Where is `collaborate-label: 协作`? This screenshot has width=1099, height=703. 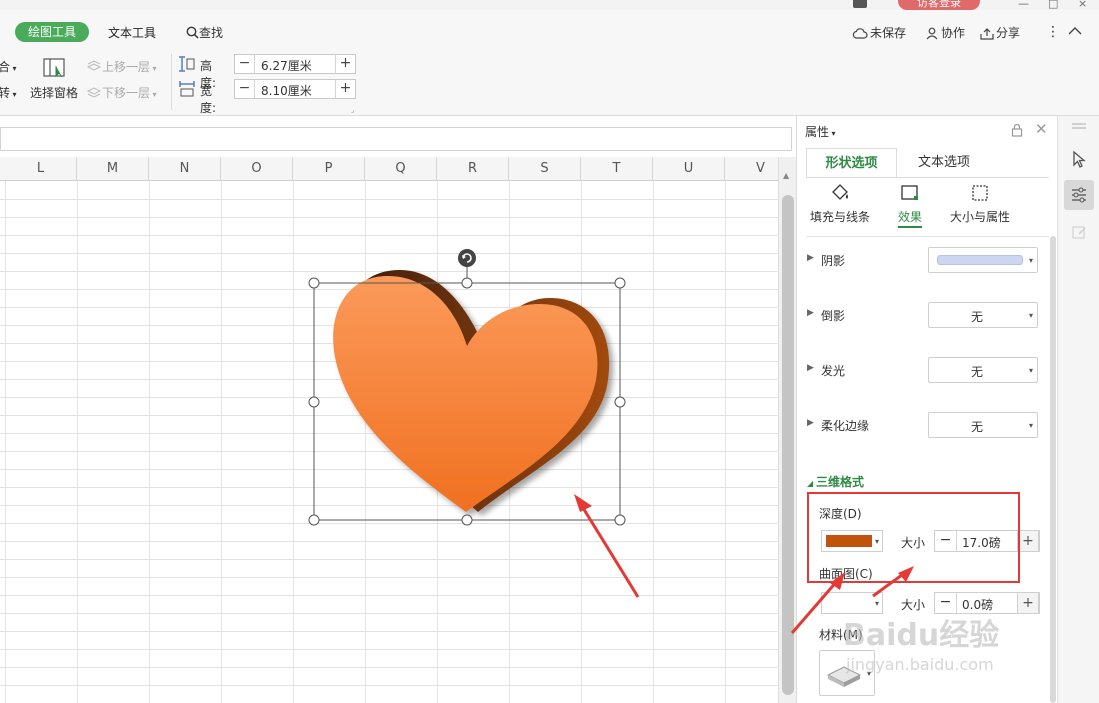
collaborate-label: 协作 is located at coordinates (953, 33).